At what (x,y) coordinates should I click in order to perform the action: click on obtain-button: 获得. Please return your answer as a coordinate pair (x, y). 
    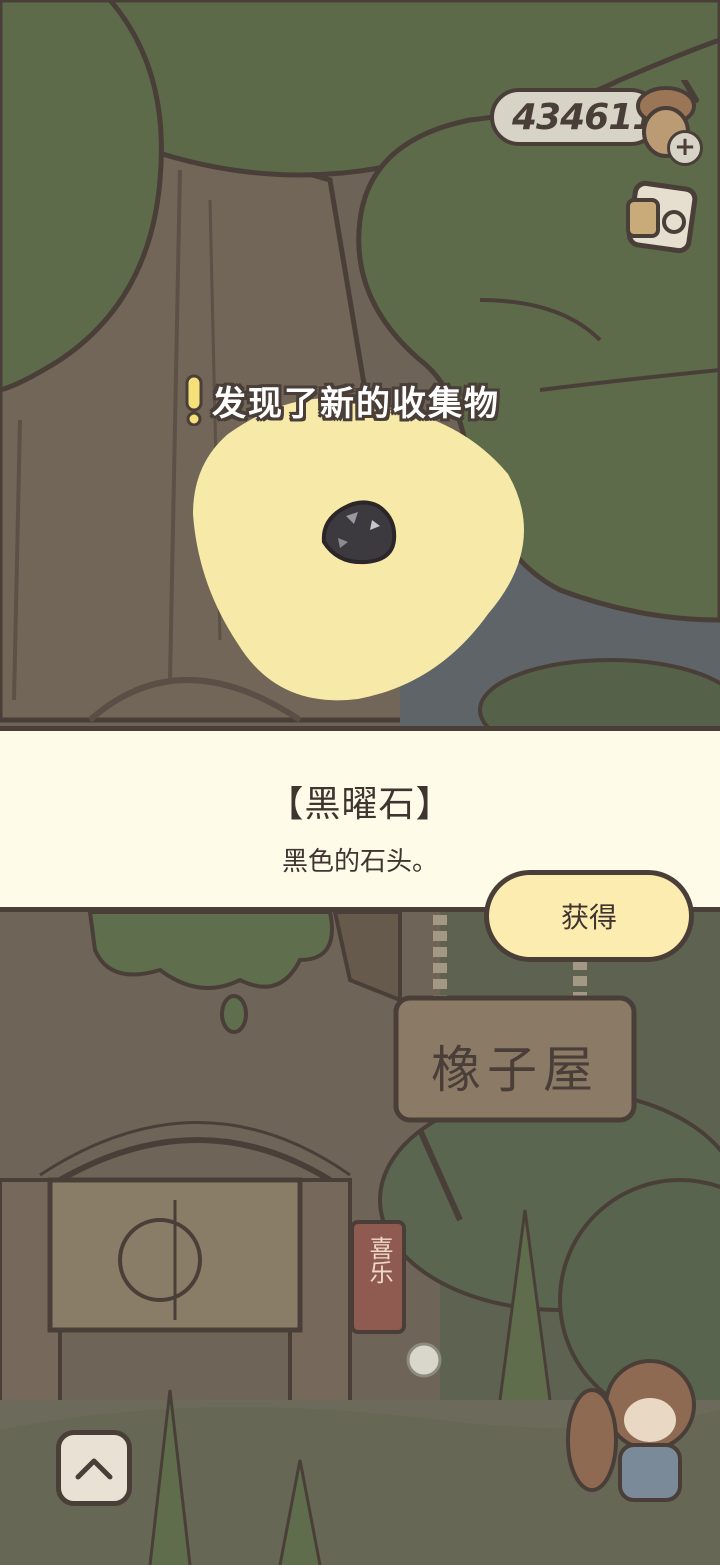
    Looking at the image, I should click on (589, 916).